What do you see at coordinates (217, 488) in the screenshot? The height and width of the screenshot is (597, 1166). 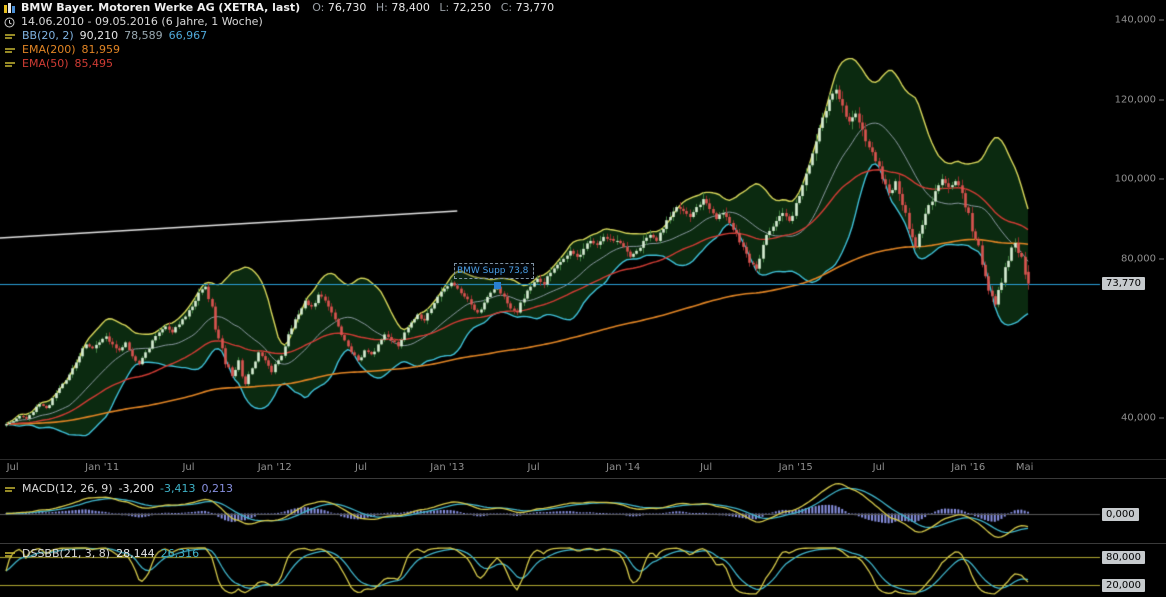 I see `macd-hist-value: 0,213` at bounding box center [217, 488].